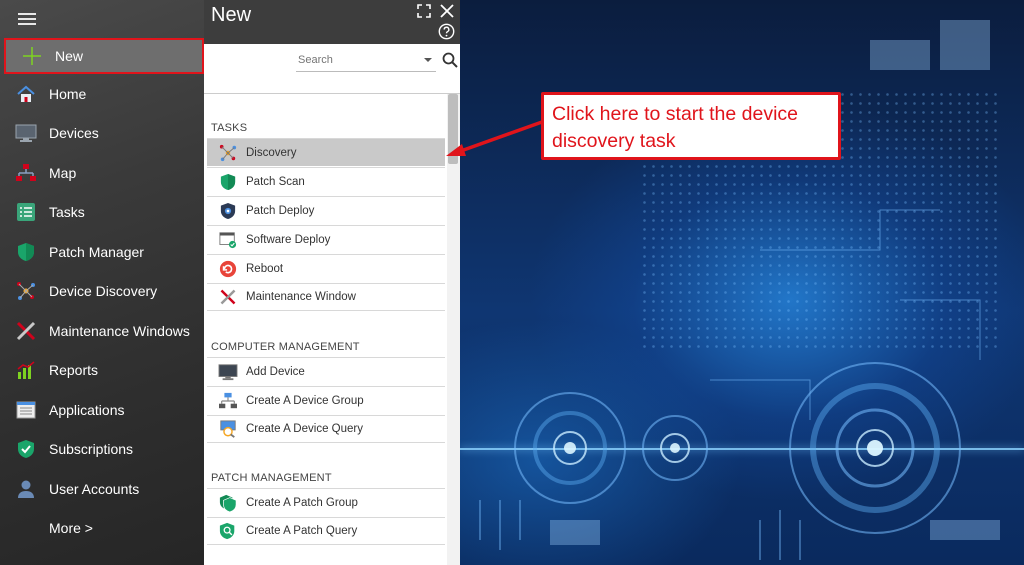  I want to click on menu-item-label: Patch Scan, so click(275, 181).